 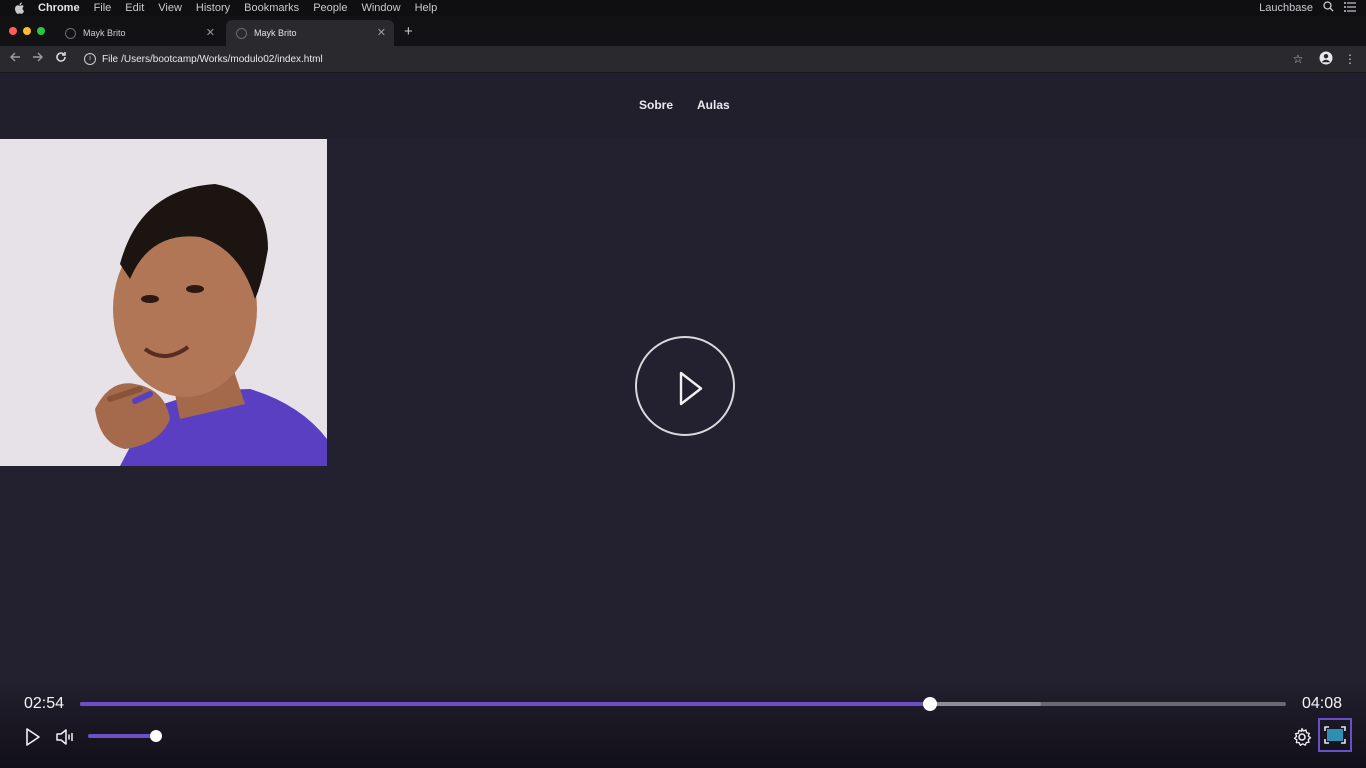 What do you see at coordinates (380, 8) in the screenshot?
I see `menu-window: Window` at bounding box center [380, 8].